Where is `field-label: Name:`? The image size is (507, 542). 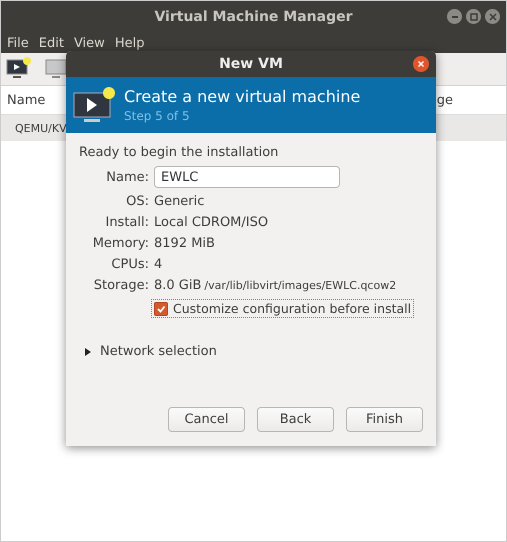
field-label: Name: is located at coordinates (127, 177).